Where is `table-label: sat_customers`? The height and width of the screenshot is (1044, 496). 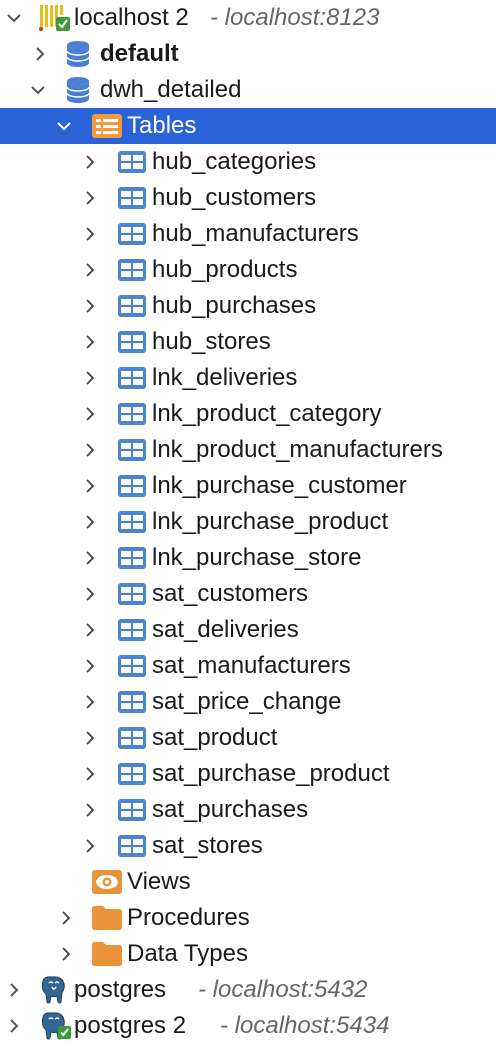 table-label: sat_customers is located at coordinates (230, 593).